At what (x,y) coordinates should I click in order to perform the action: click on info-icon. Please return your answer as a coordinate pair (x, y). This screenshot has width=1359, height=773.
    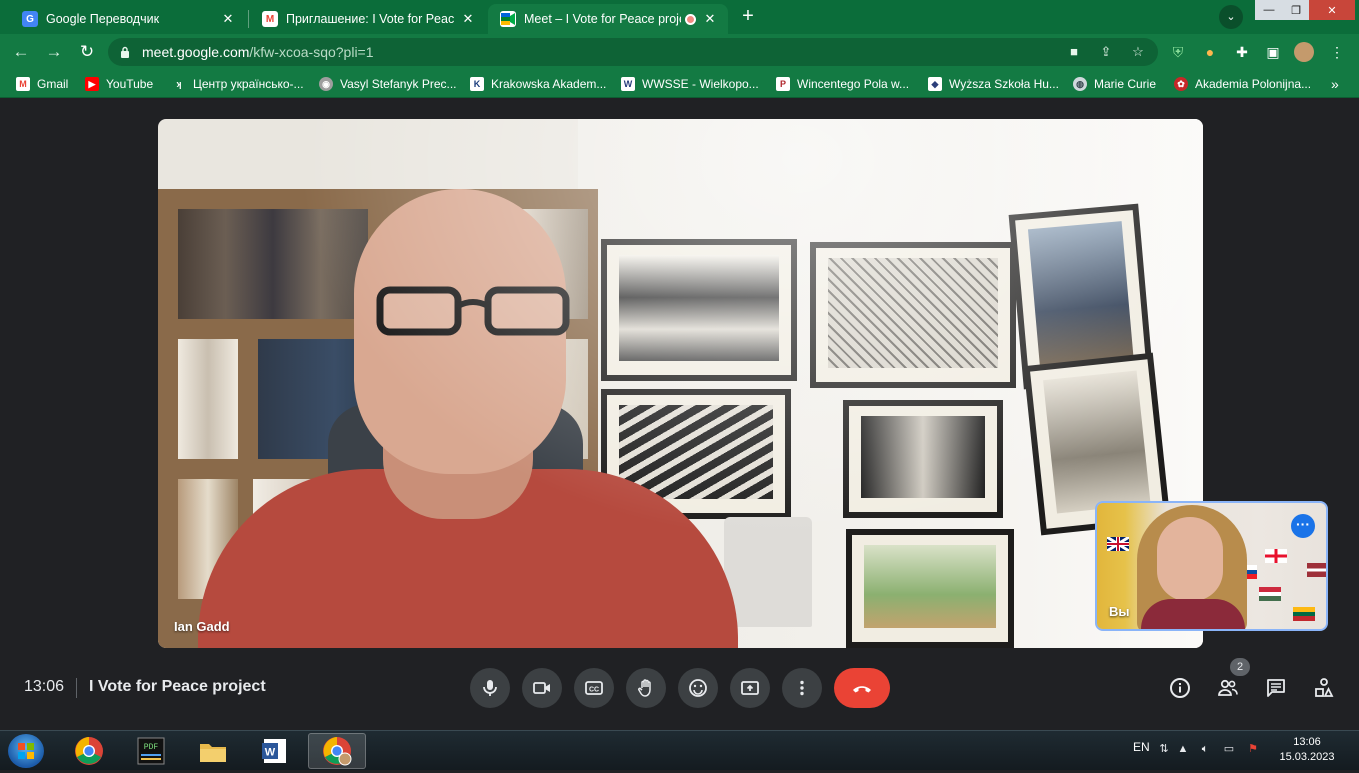
    Looking at the image, I should click on (1180, 688).